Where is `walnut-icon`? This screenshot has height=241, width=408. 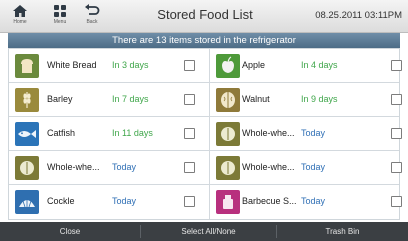
walnut-icon is located at coordinates (228, 100).